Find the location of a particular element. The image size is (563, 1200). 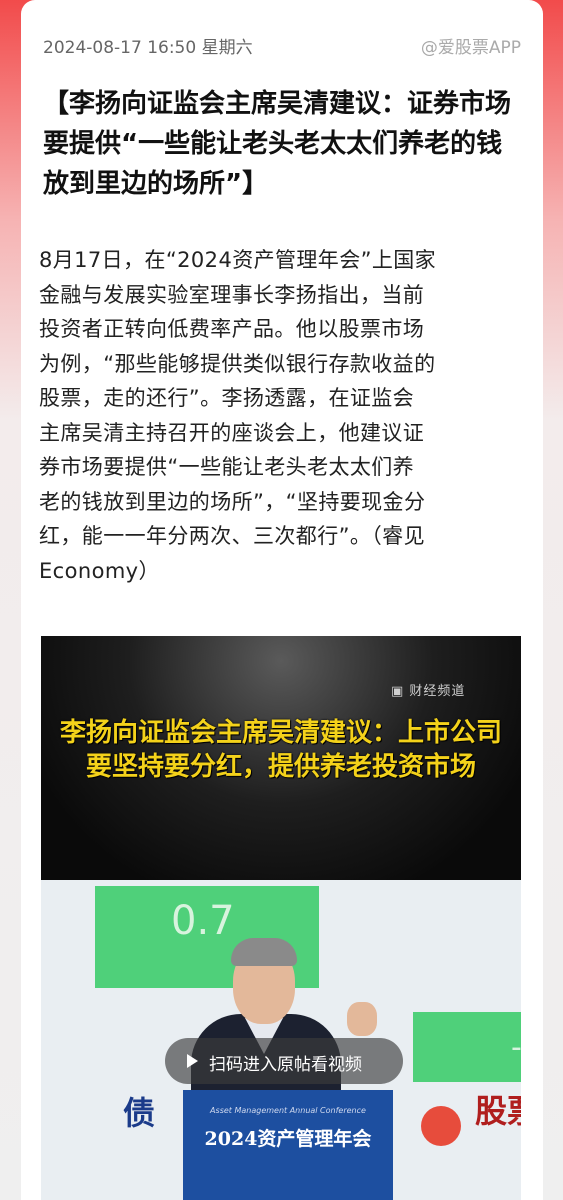

body-line: 主席吴清主持召开的座谈会上，他建议证 is located at coordinates (232, 432).